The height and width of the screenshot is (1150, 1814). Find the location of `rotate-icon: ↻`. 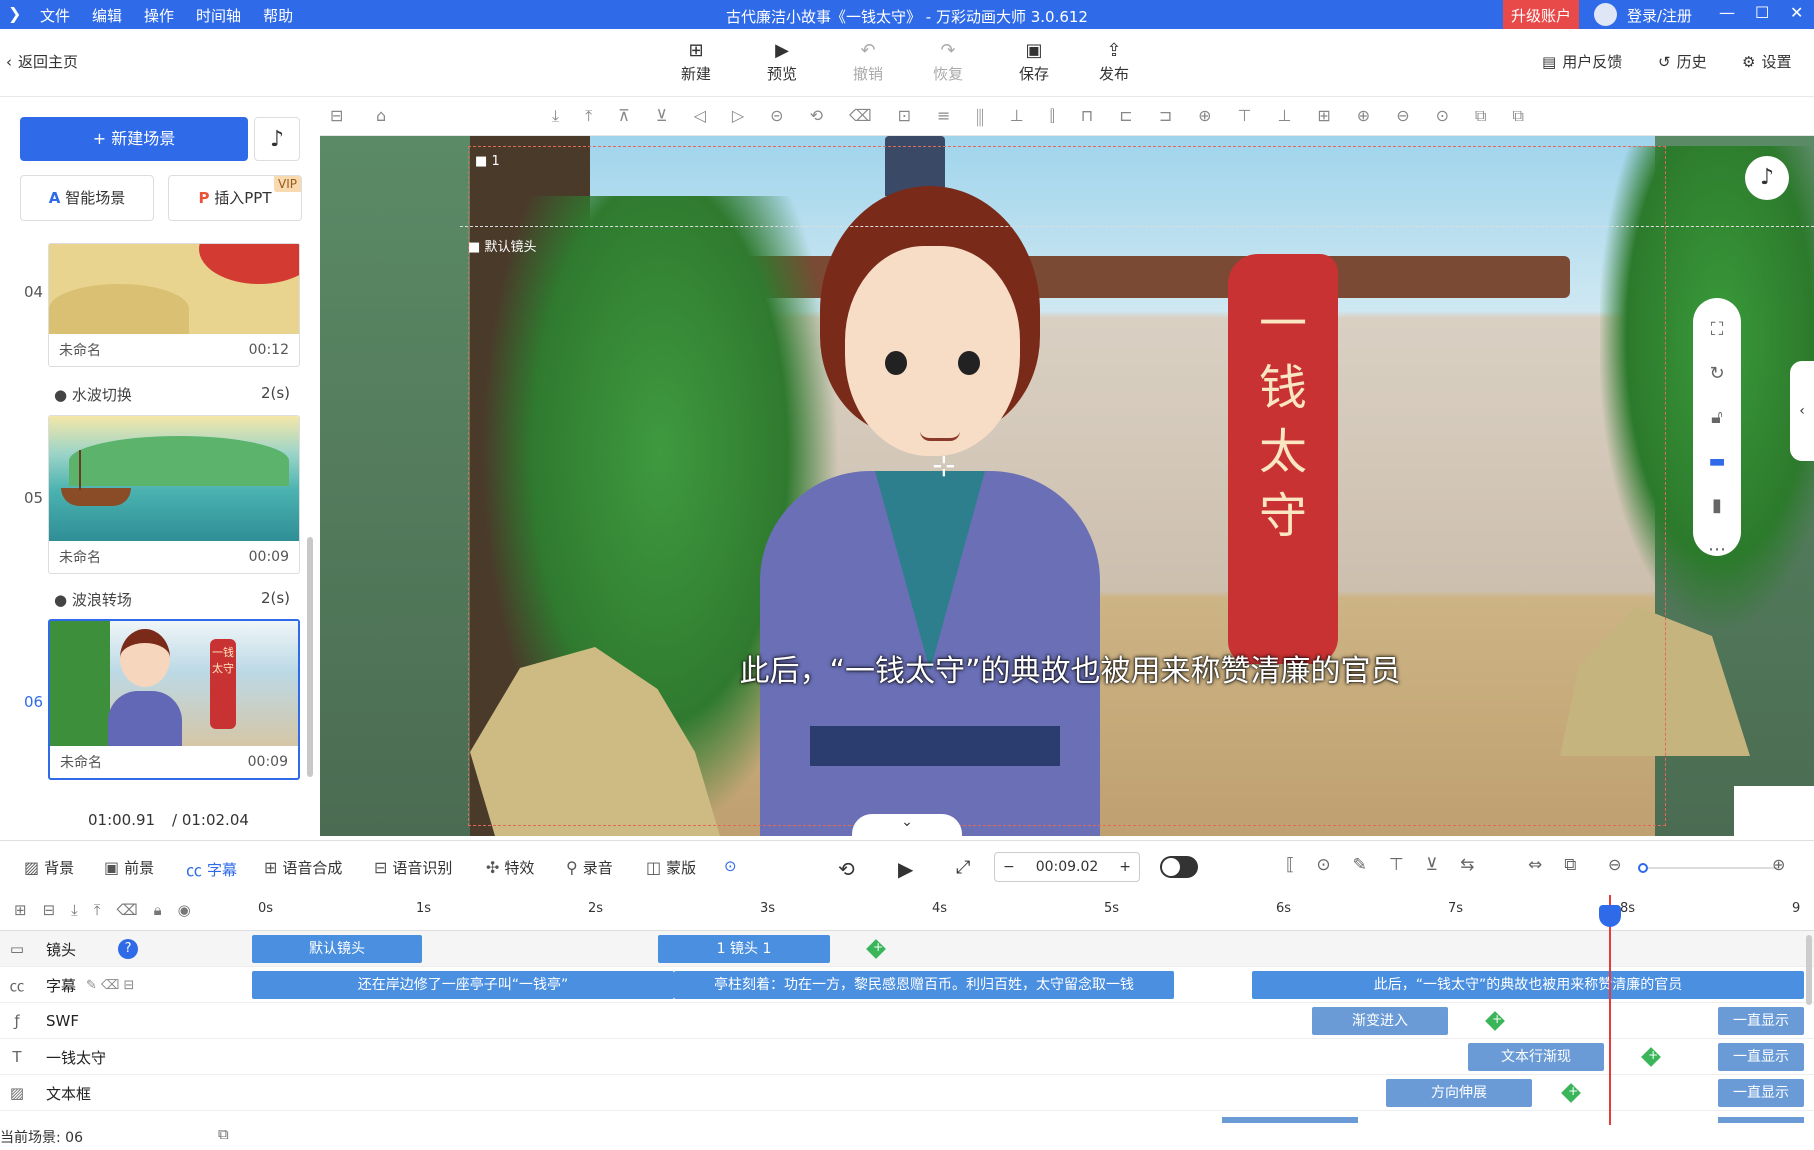

rotate-icon: ↻ is located at coordinates (1717, 374).